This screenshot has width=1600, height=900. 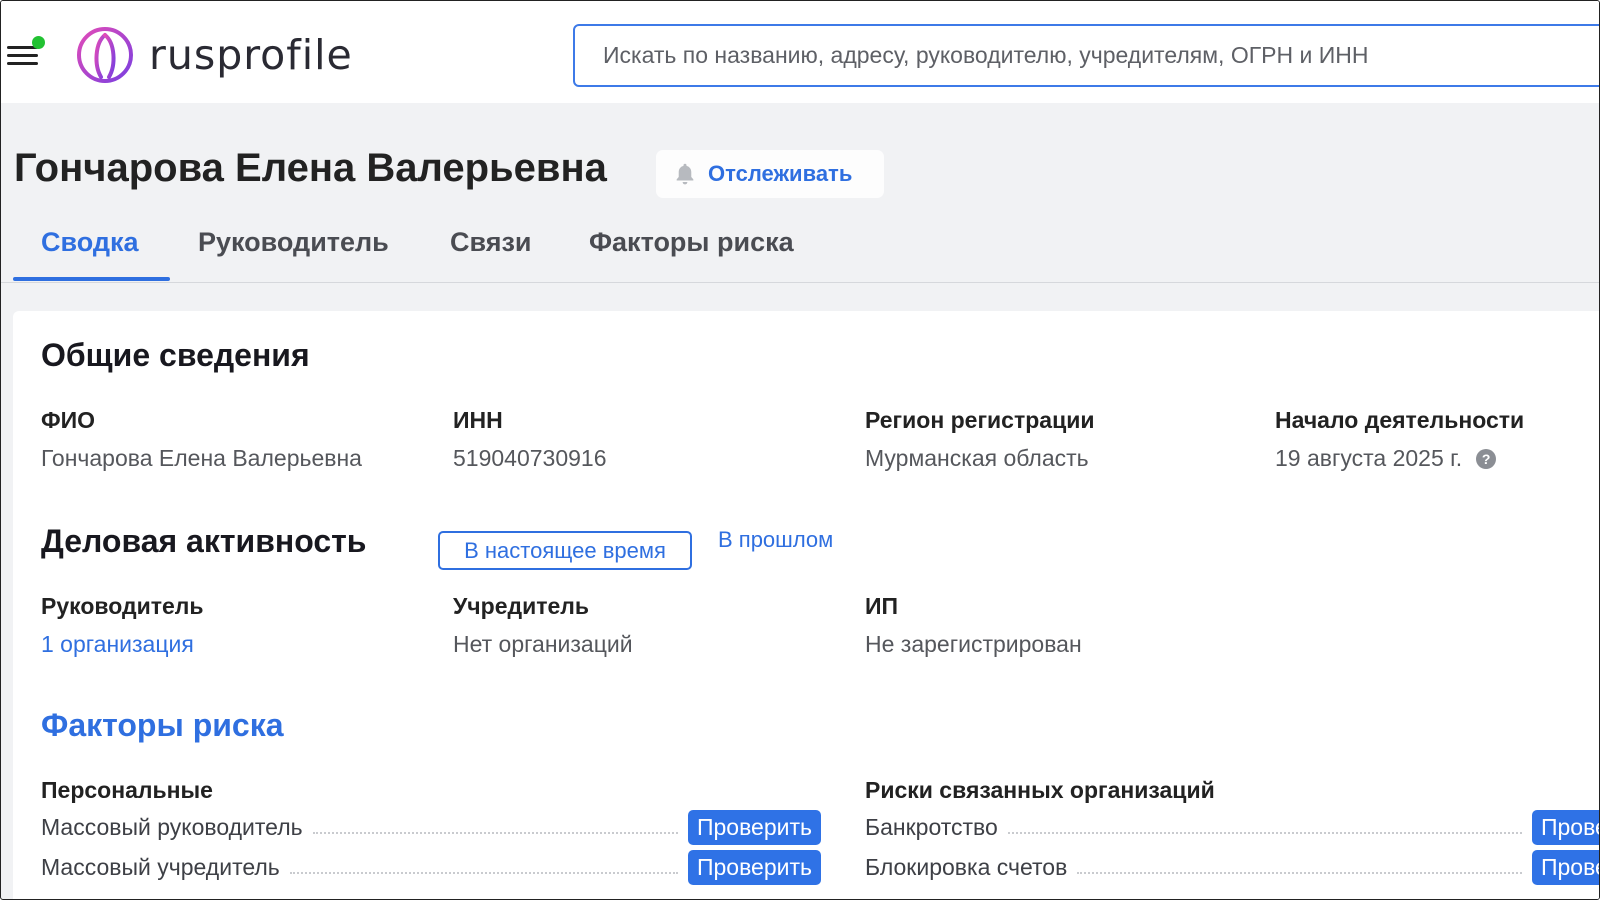 What do you see at coordinates (966, 866) in the screenshot?
I see `risk-name: Блокировка счетов` at bounding box center [966, 866].